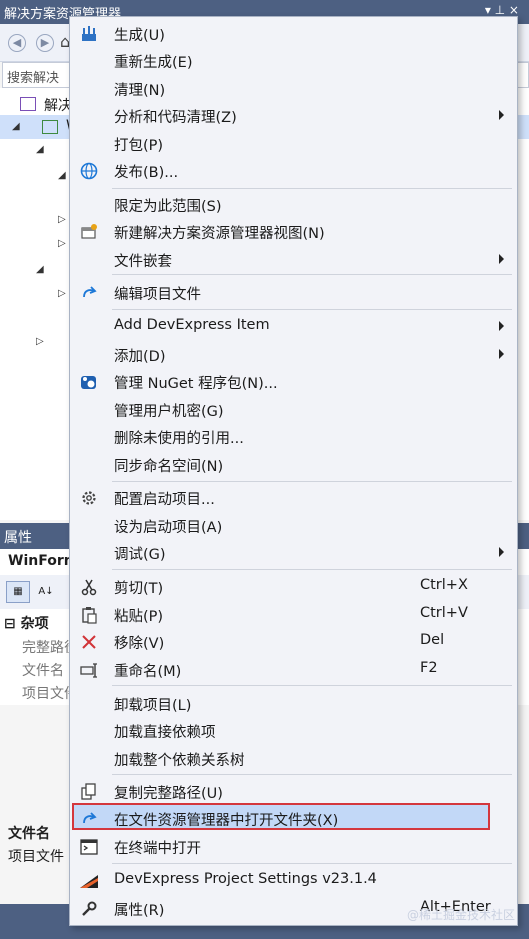  What do you see at coordinates (294, 409) in the screenshot?
I see `menu-item-manage-secrets: 管理用户机密(G)` at bounding box center [294, 409].